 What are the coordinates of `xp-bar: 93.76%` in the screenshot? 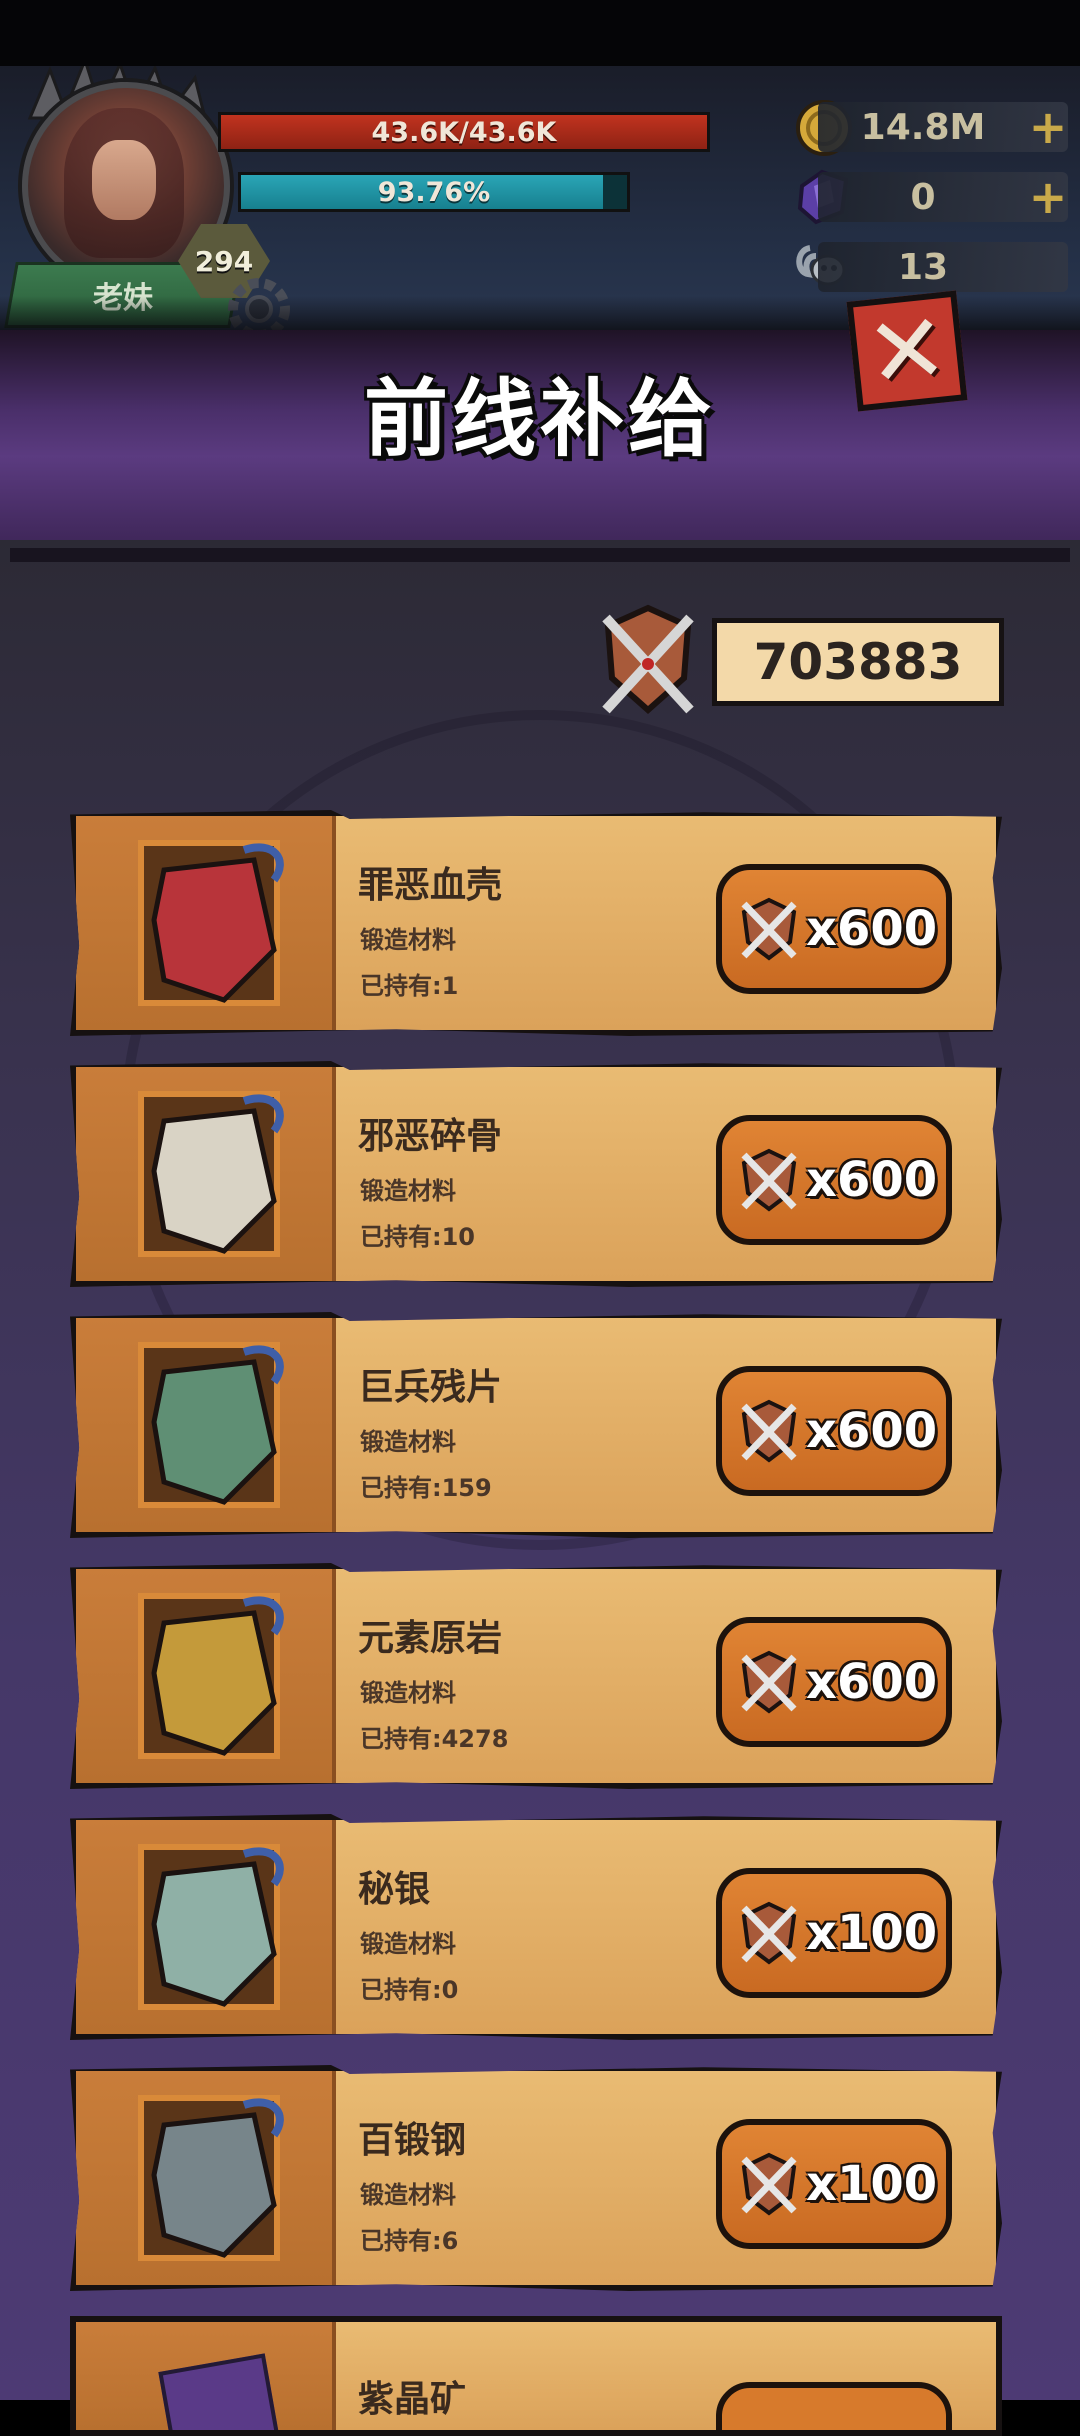 It's located at (434, 192).